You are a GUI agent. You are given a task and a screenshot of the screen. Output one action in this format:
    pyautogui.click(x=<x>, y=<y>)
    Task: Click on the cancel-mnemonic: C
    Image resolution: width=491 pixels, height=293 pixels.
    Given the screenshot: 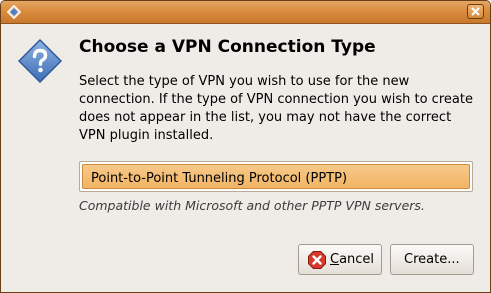 What is the action you would take?
    pyautogui.click(x=335, y=259)
    